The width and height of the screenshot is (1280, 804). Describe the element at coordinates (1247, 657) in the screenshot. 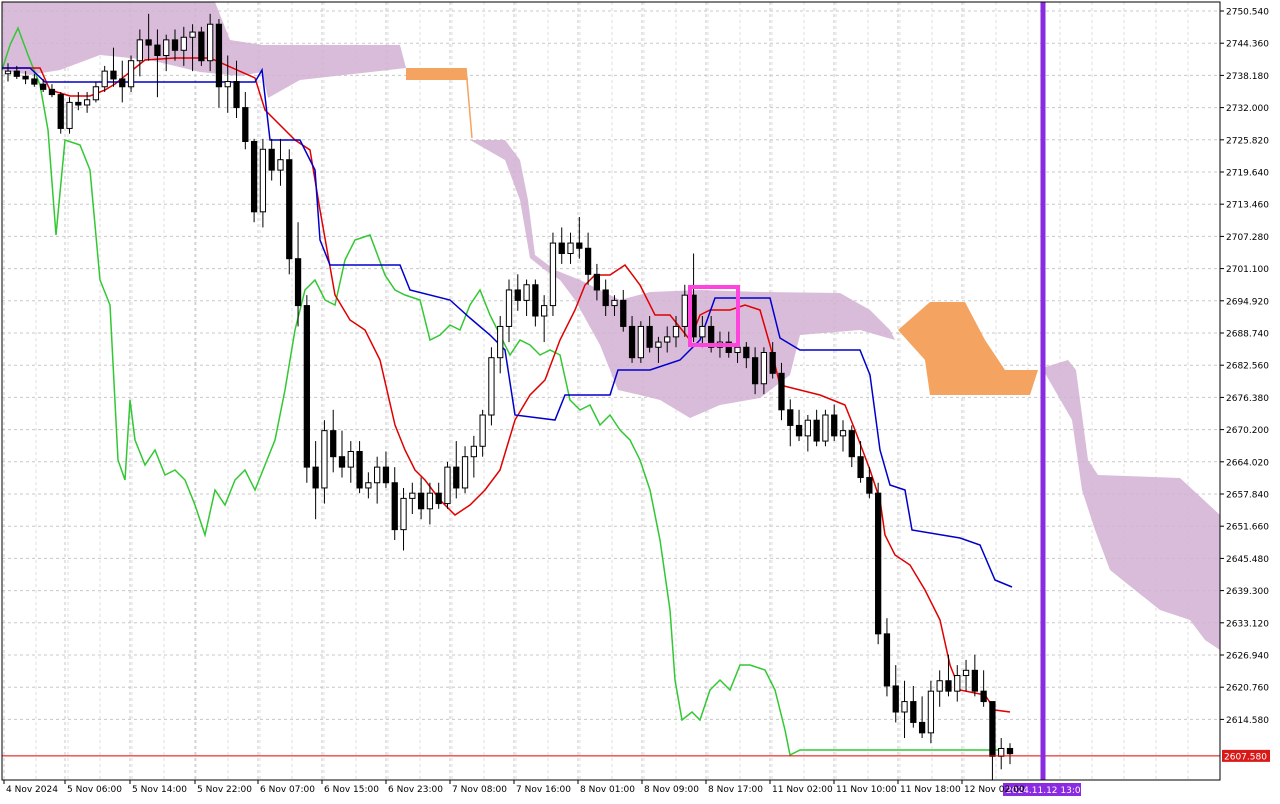

I see `y-tick-label: 2626.940` at that location.